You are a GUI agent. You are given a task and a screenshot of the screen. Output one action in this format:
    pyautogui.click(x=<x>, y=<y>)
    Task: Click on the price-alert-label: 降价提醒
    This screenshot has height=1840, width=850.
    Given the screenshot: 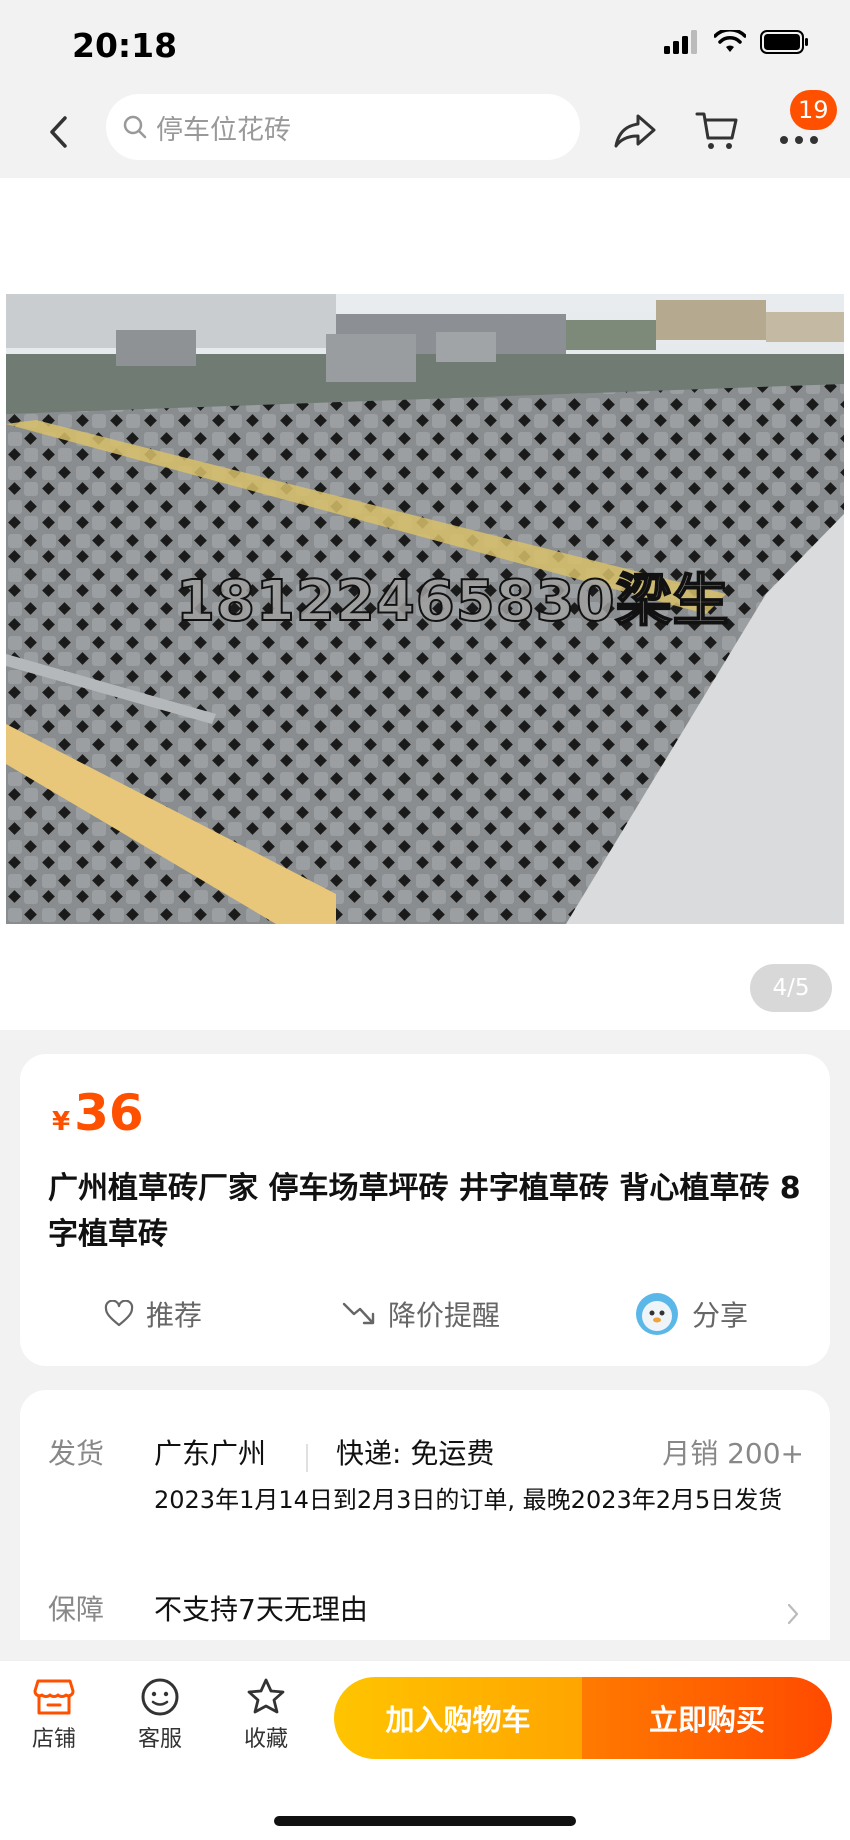 What is the action you would take?
    pyautogui.click(x=444, y=1315)
    